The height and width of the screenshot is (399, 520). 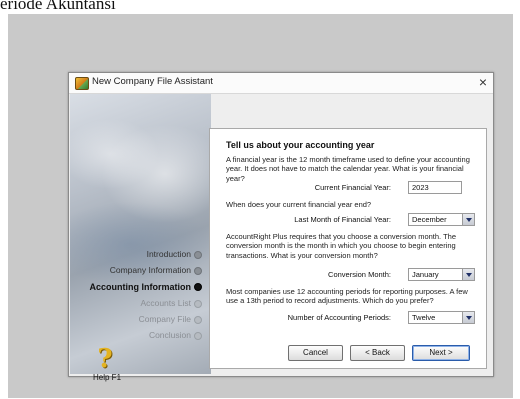 I want to click on next-button: Next >, so click(x=441, y=353).